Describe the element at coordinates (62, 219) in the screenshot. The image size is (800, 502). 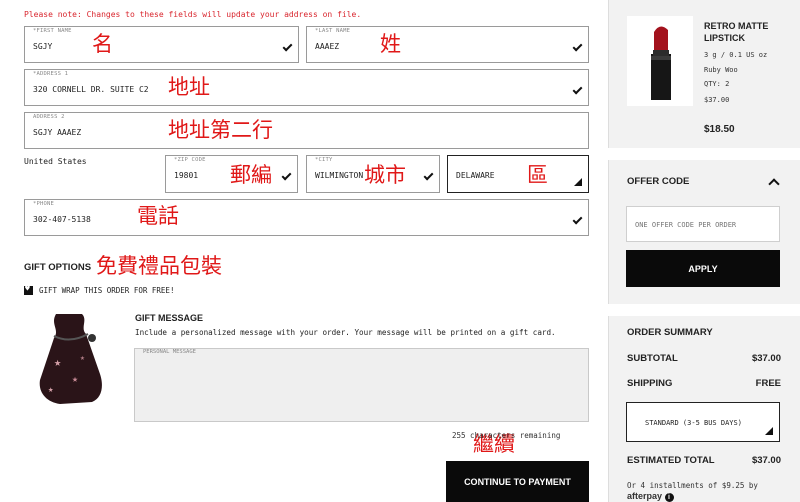
I see `phone-value: 302-407-5138` at that location.